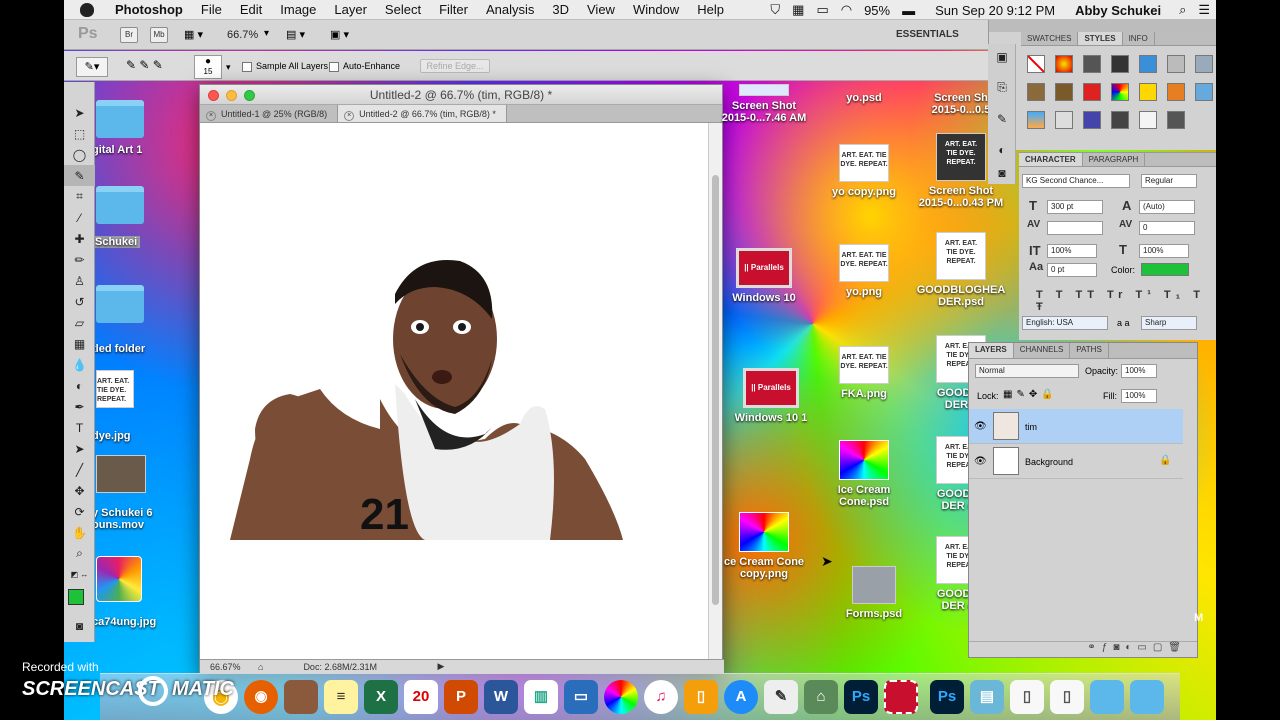 This screenshot has width=1280, height=720. I want to click on close-window-button, so click(213, 95).